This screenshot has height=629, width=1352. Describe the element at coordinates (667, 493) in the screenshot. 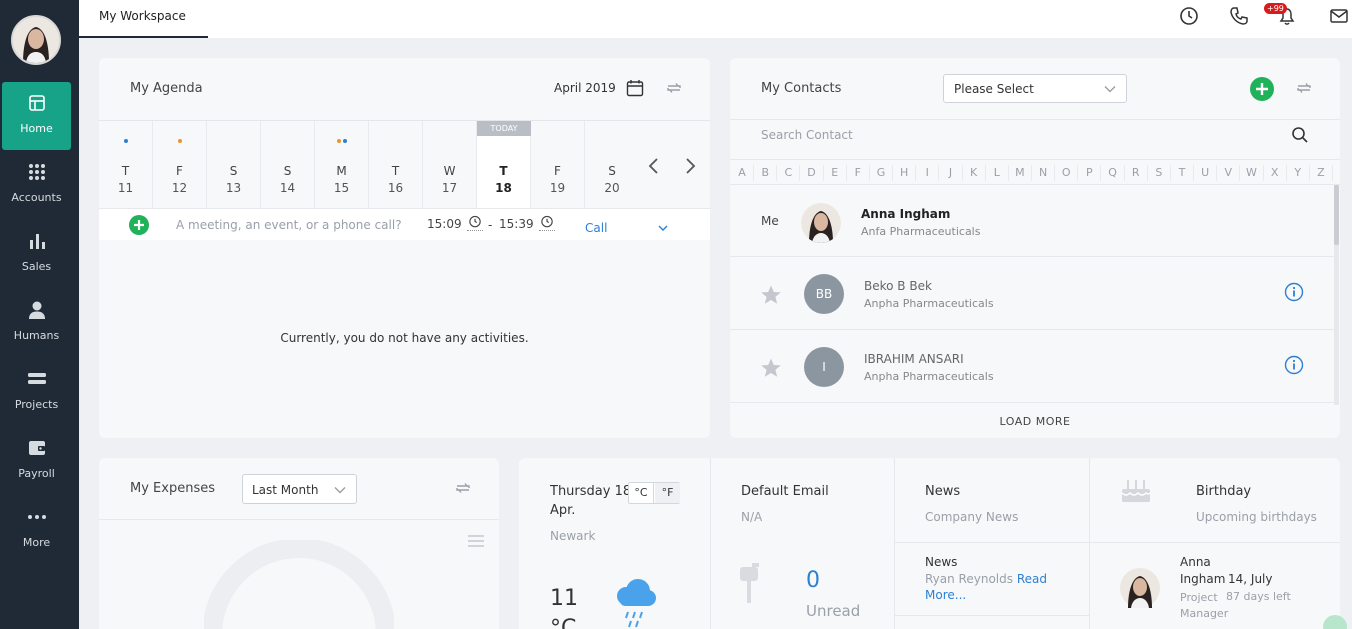

I see `unit-f-button: °F` at that location.